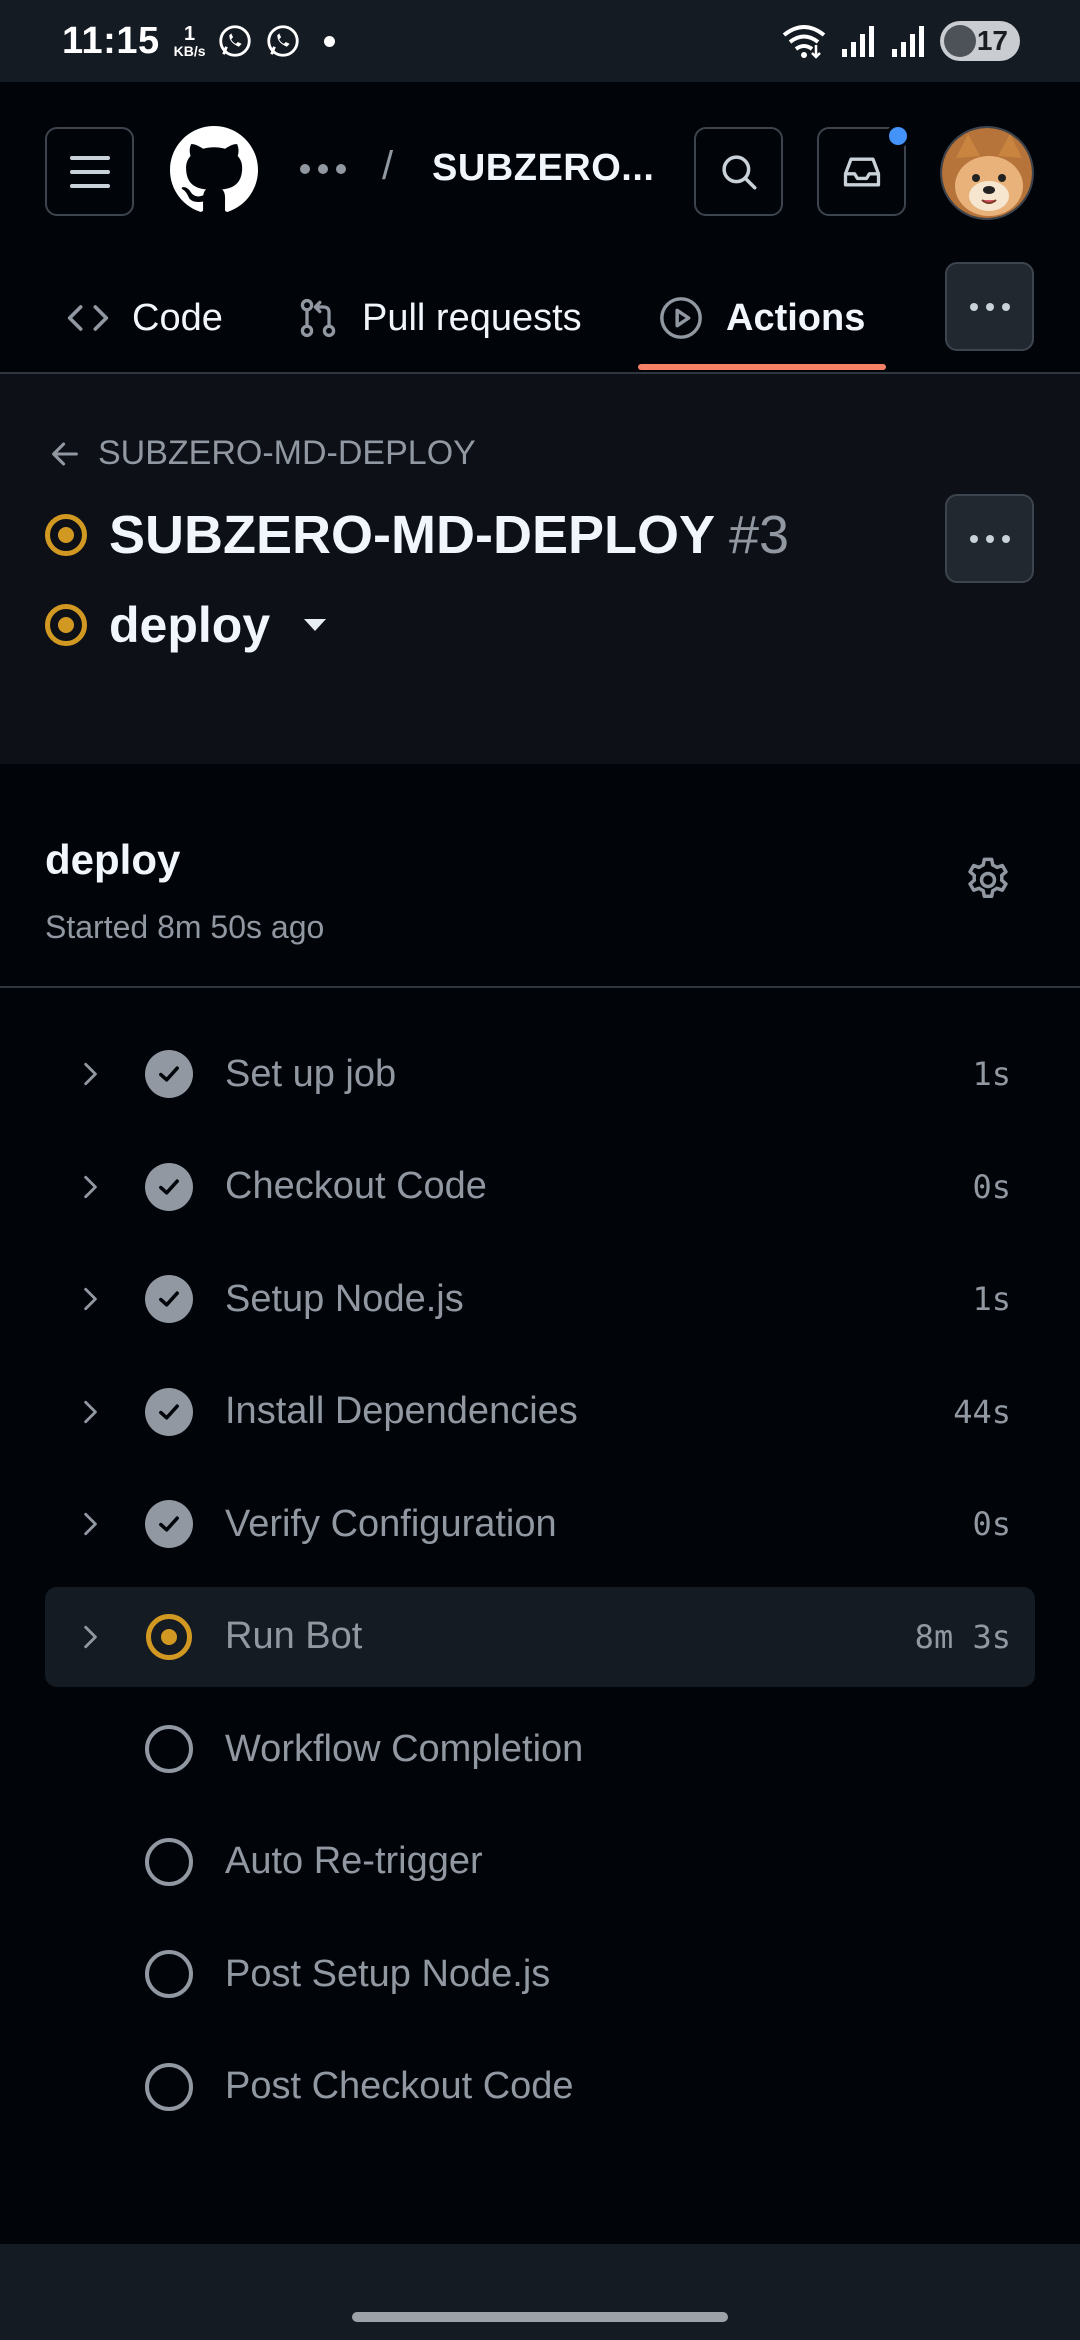 The width and height of the screenshot is (1080, 2340). I want to click on unread-notification-dot, so click(898, 136).